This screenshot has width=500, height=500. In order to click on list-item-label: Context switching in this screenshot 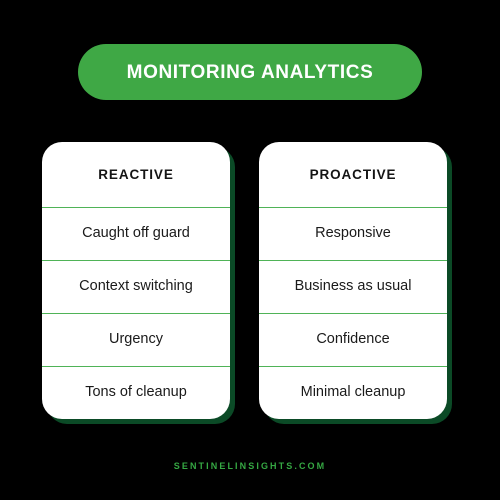, I will do `click(136, 286)`.